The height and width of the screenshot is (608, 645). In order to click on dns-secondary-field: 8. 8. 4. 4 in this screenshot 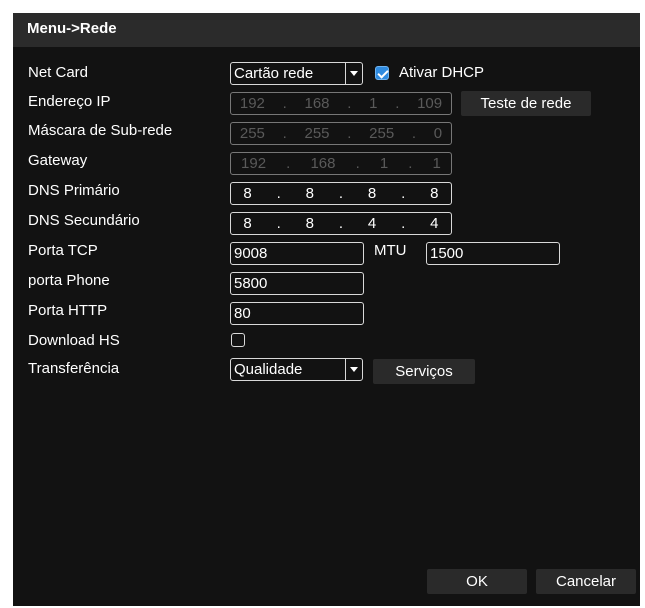, I will do `click(341, 223)`.